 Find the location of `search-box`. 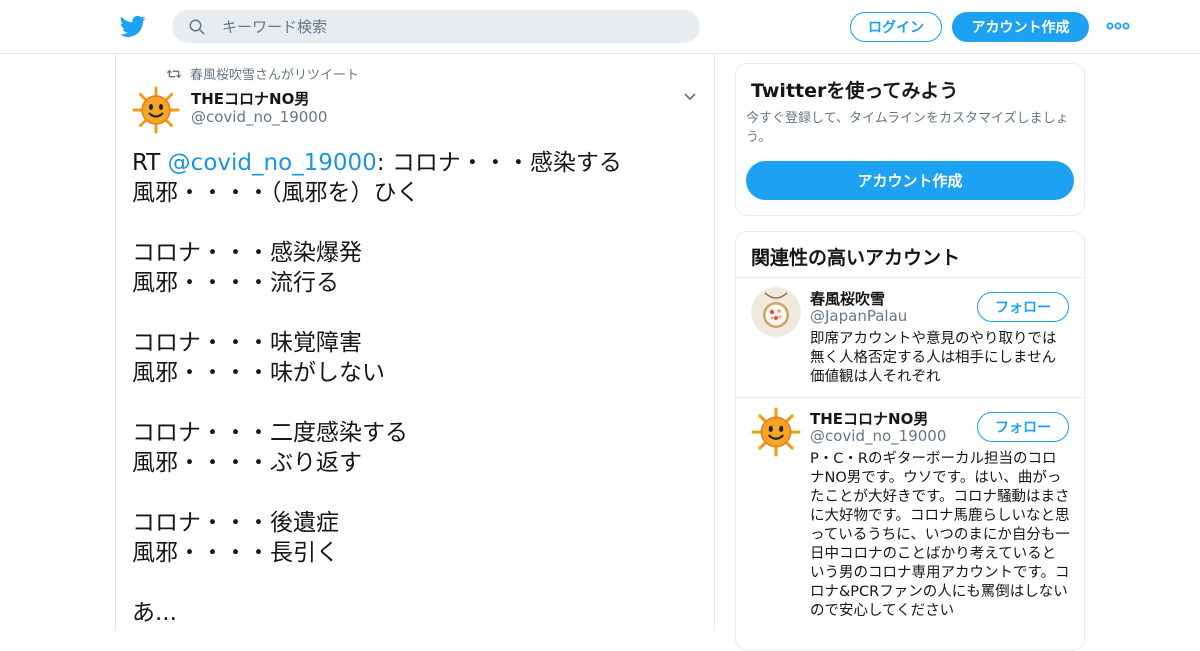

search-box is located at coordinates (436, 26).